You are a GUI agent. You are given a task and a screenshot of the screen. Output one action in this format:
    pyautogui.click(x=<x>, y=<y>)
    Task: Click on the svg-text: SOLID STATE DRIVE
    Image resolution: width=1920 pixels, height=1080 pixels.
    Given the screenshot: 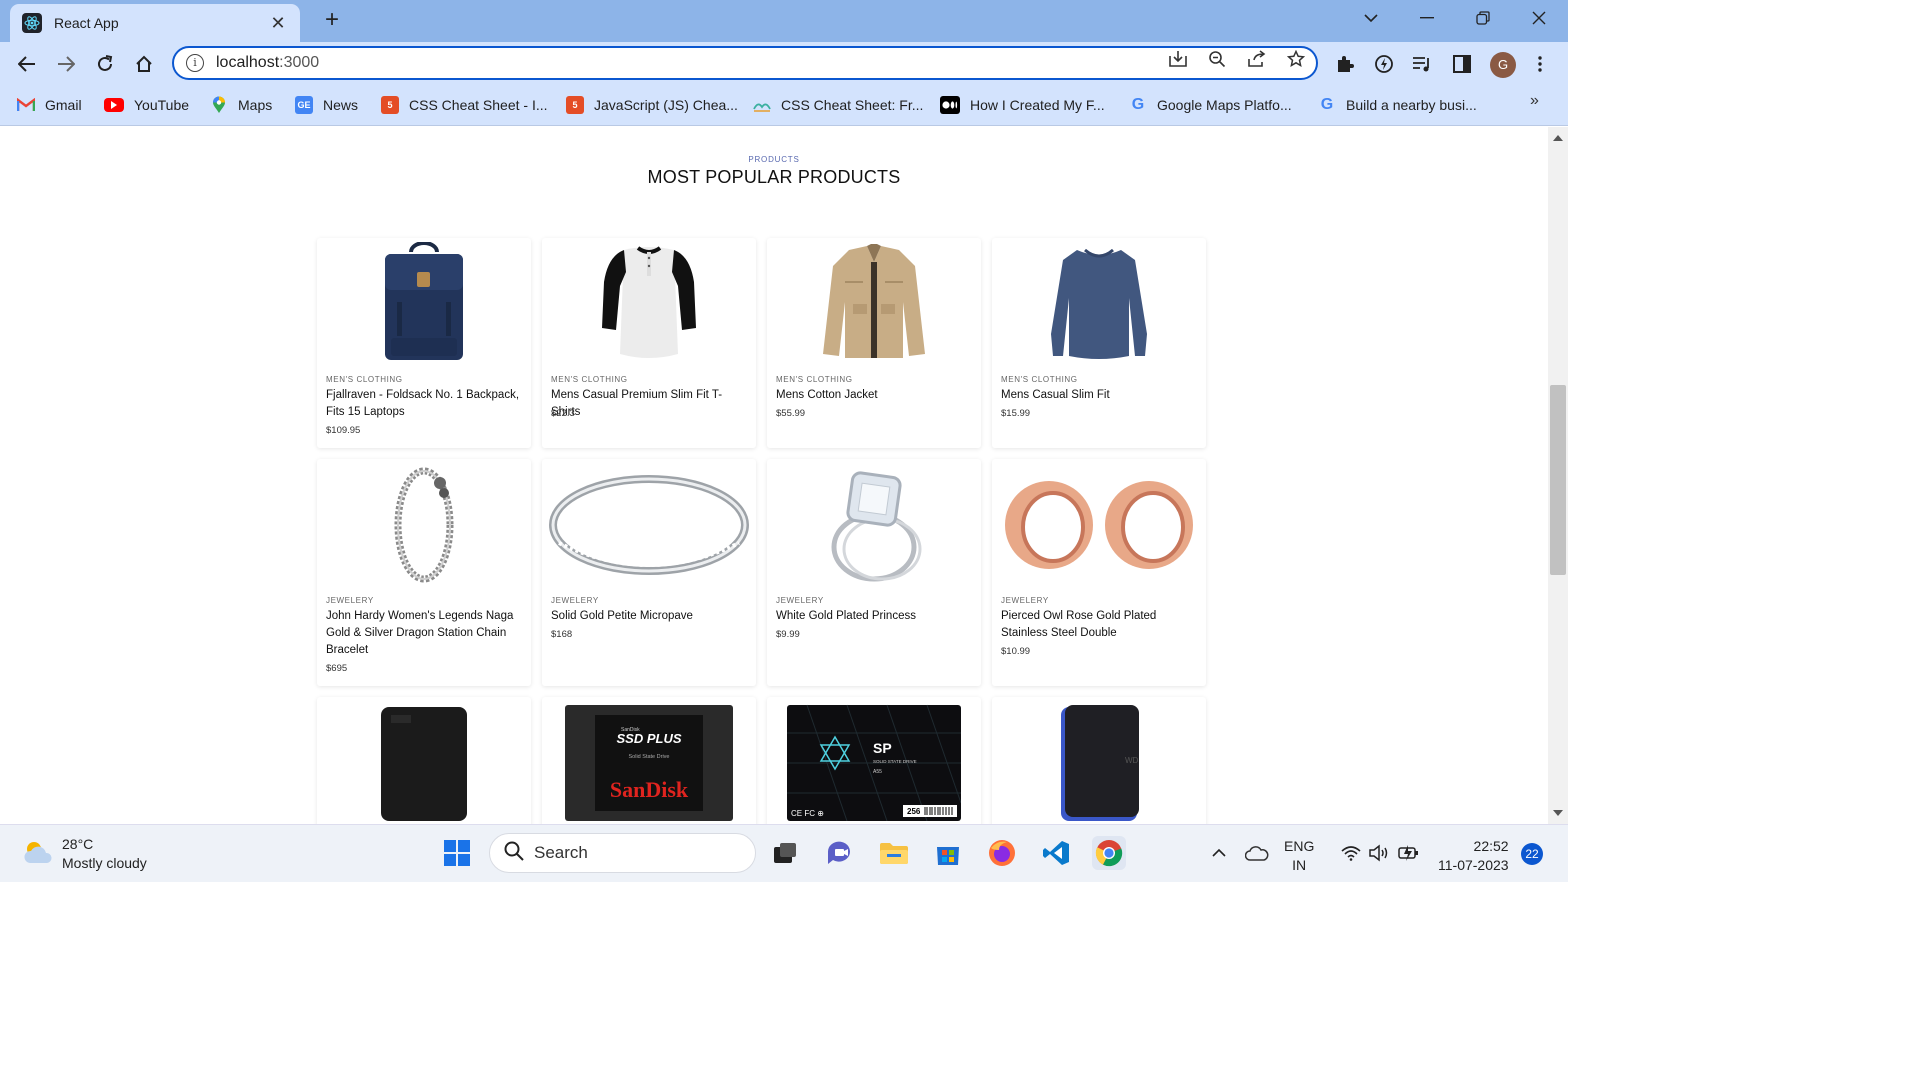 What is the action you would take?
    pyautogui.click(x=895, y=761)
    